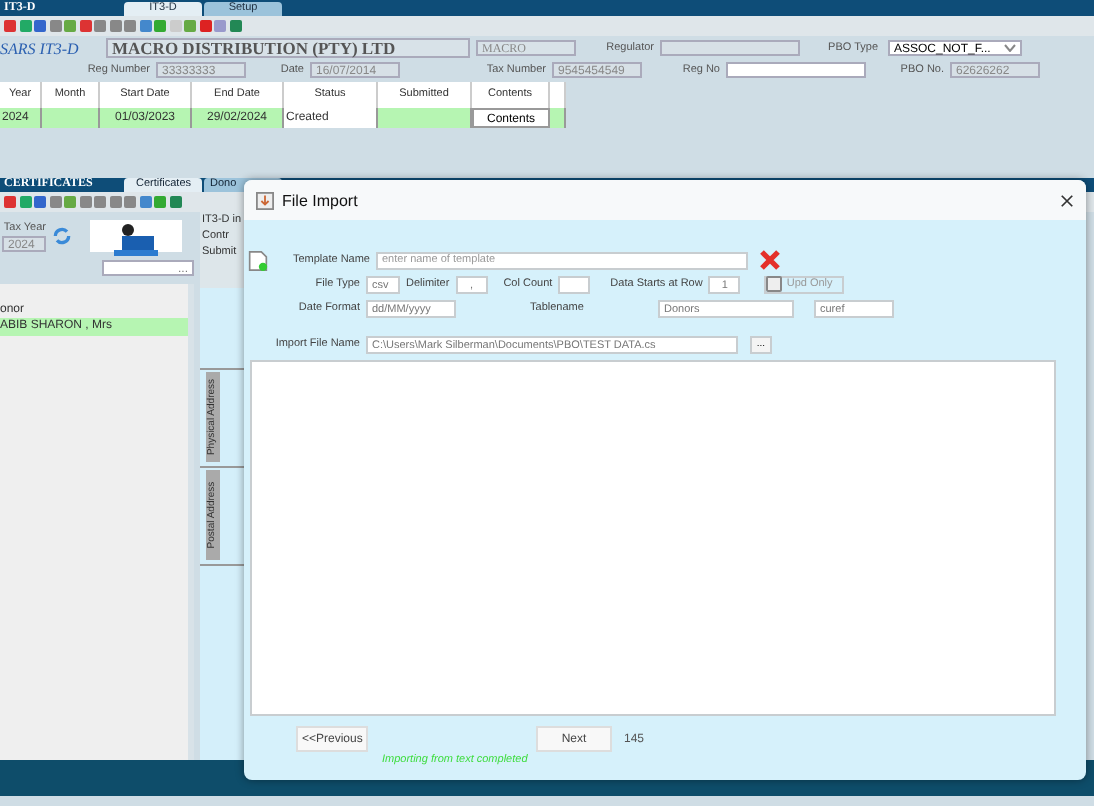 Image resolution: width=1094 pixels, height=806 pixels. Describe the element at coordinates (796, 69) in the screenshot. I see `reg-no-field` at that location.